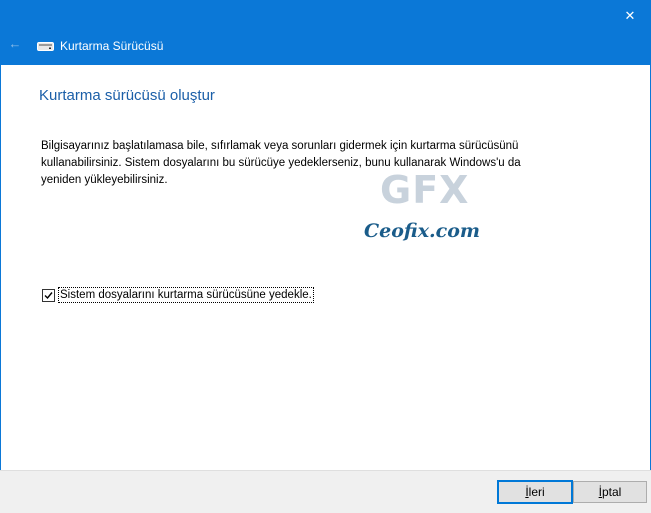 The width and height of the screenshot is (651, 513). I want to click on back-arrow-icon: ←, so click(15, 43).